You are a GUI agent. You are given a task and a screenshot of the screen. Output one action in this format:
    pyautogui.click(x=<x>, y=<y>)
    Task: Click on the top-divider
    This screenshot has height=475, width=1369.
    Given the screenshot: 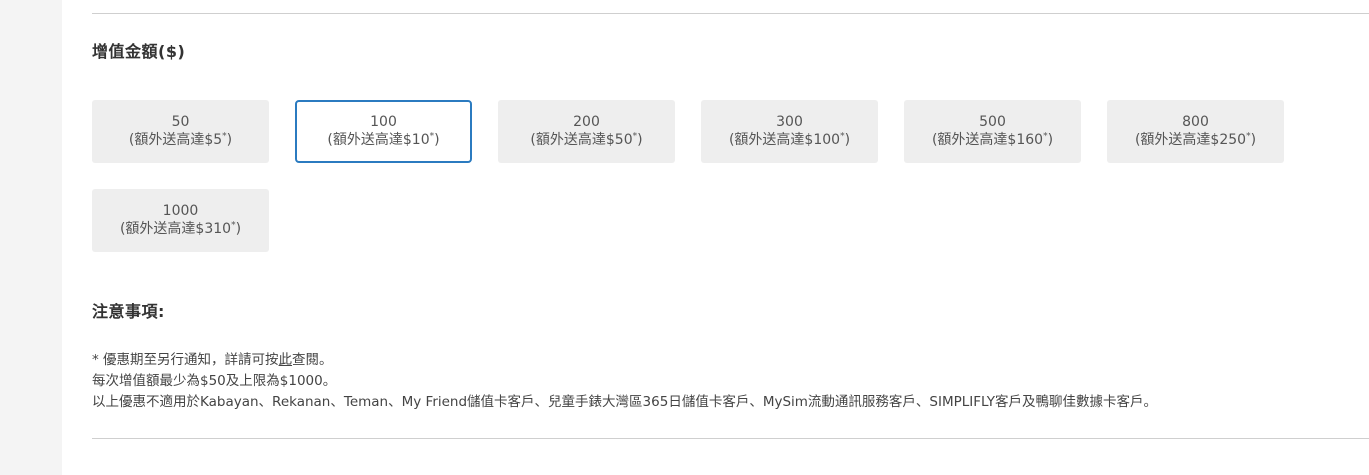 What is the action you would take?
    pyautogui.click(x=730, y=13)
    